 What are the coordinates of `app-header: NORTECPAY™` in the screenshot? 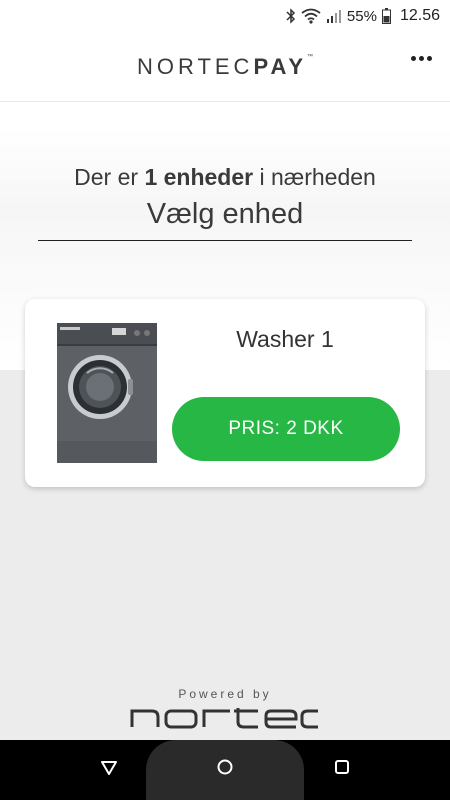 It's located at (225, 67).